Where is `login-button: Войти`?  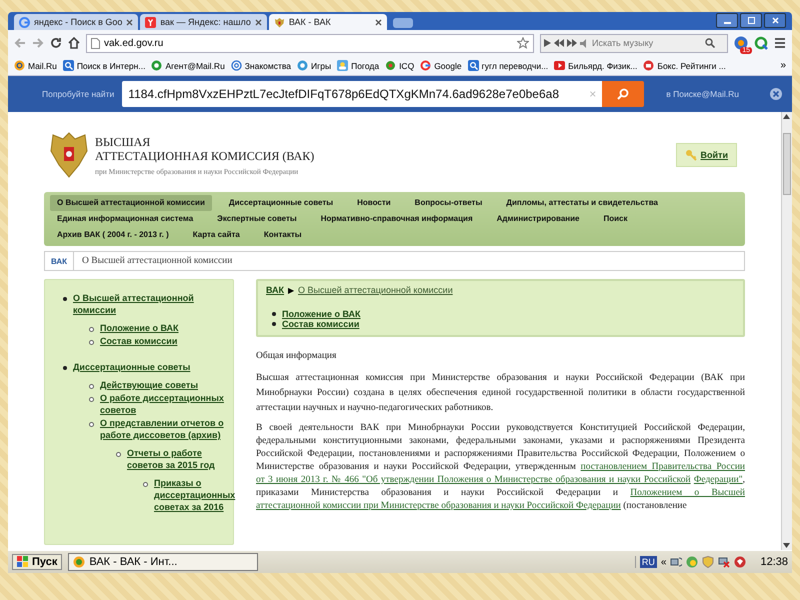
login-button: Войти is located at coordinates (706, 155).